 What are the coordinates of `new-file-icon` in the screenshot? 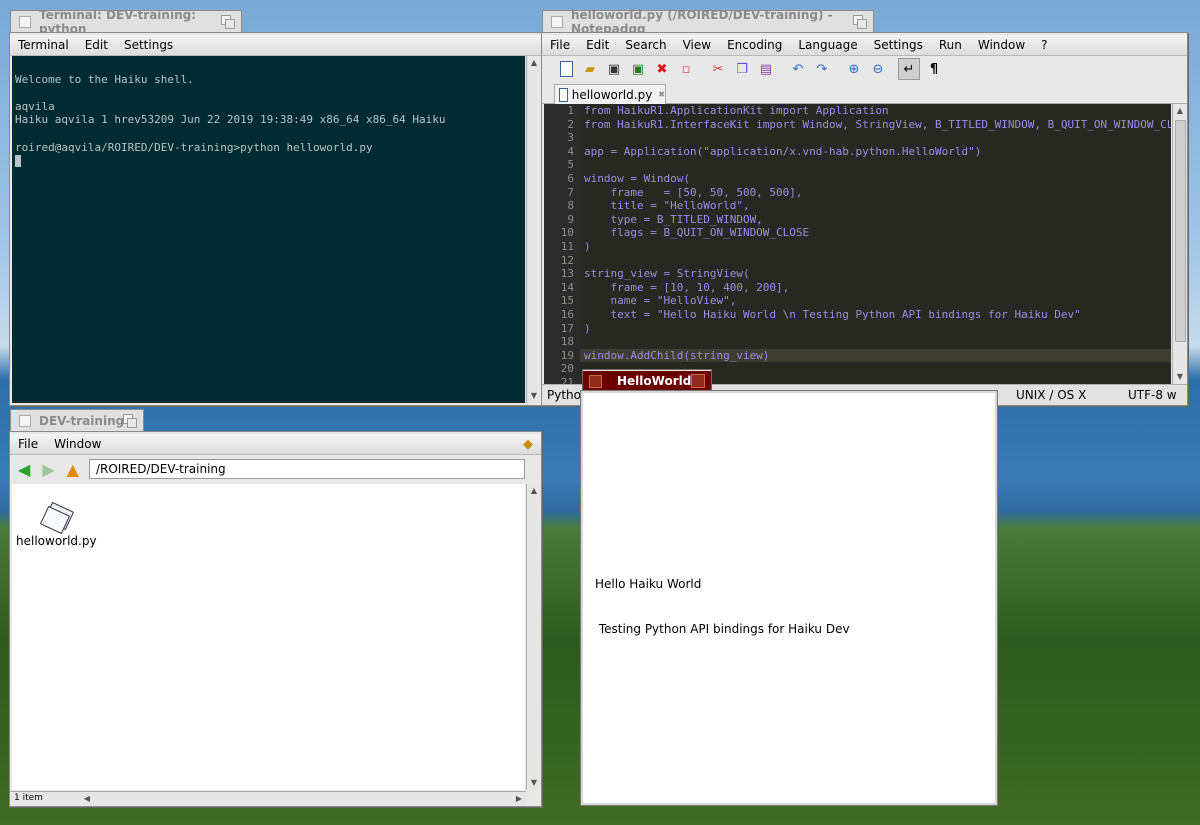 It's located at (566, 69).